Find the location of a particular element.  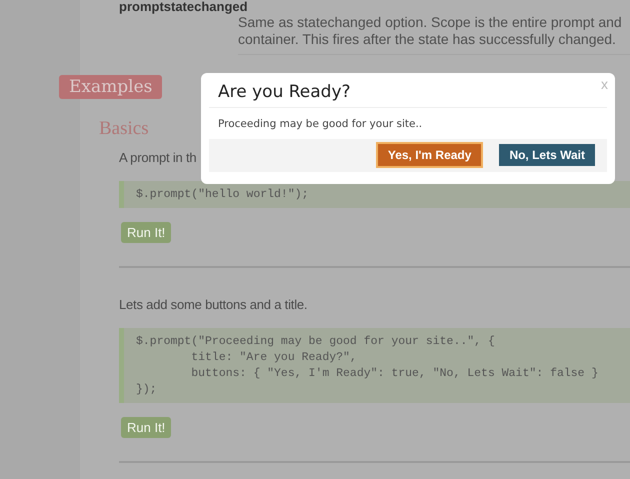

subsection-heading: Basics is located at coordinates (124, 129).